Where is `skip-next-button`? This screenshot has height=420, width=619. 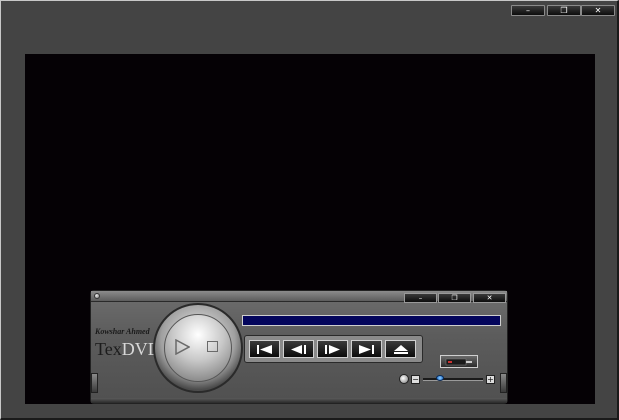 skip-next-button is located at coordinates (366, 349).